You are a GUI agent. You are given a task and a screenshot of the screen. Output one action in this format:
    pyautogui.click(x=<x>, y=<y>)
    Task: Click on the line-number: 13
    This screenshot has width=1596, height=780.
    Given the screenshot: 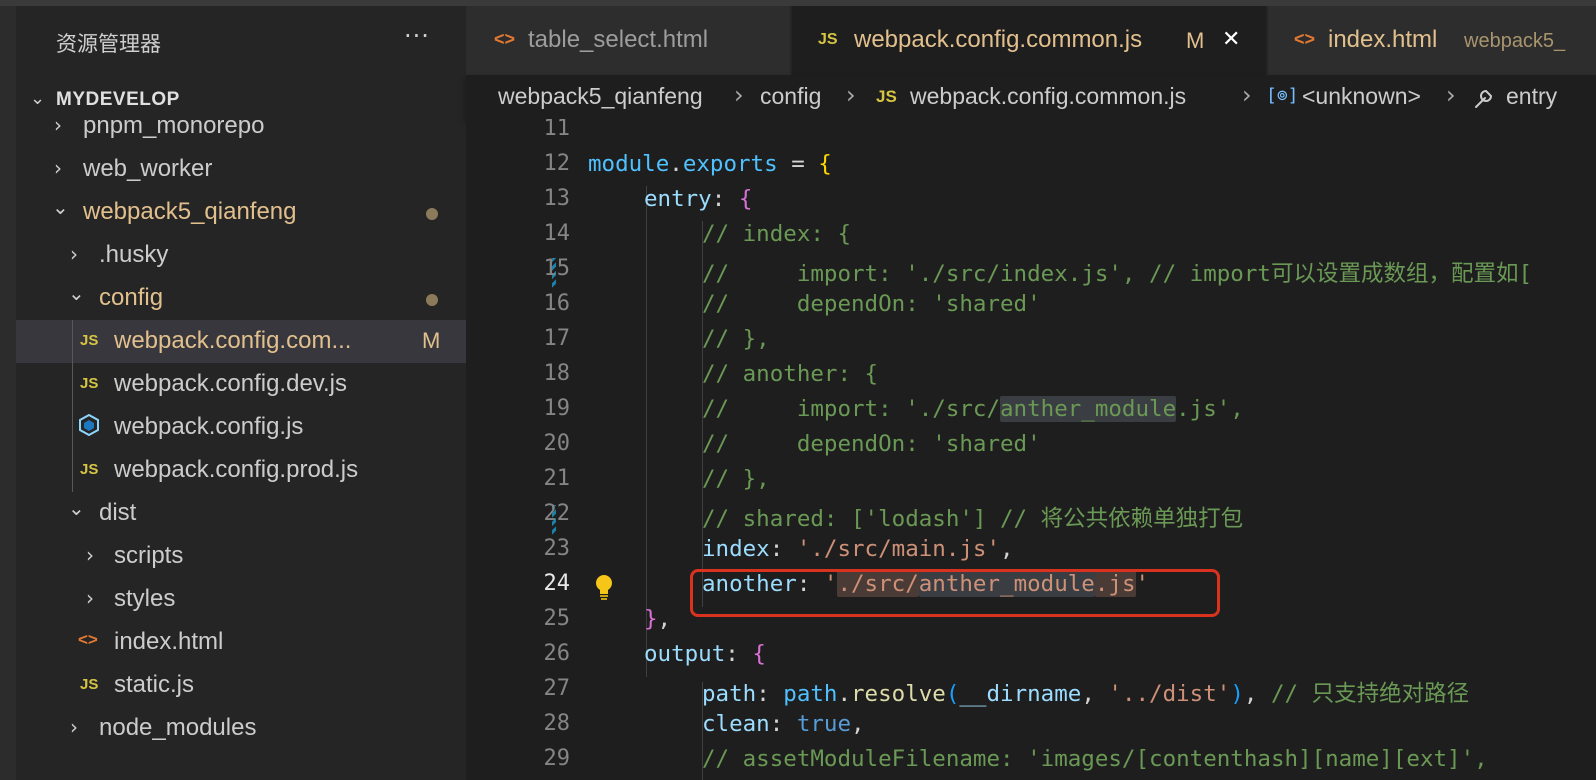 What is the action you would take?
    pyautogui.click(x=557, y=198)
    